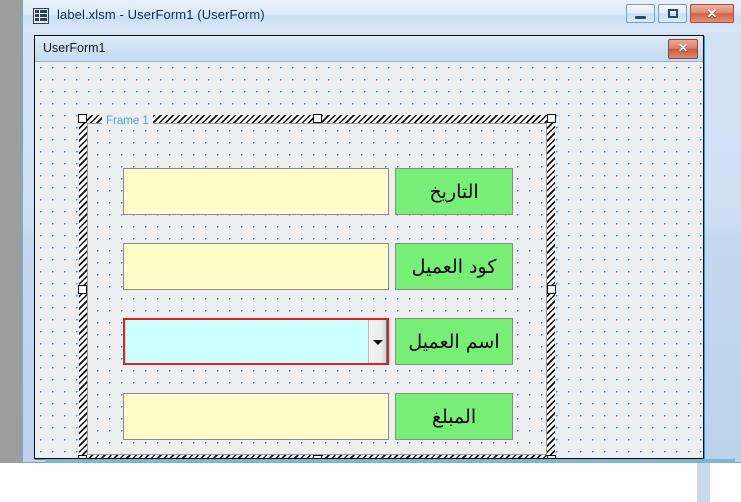 The image size is (741, 502). What do you see at coordinates (551, 289) in the screenshot?
I see `resize-handle-middle-right` at bounding box center [551, 289].